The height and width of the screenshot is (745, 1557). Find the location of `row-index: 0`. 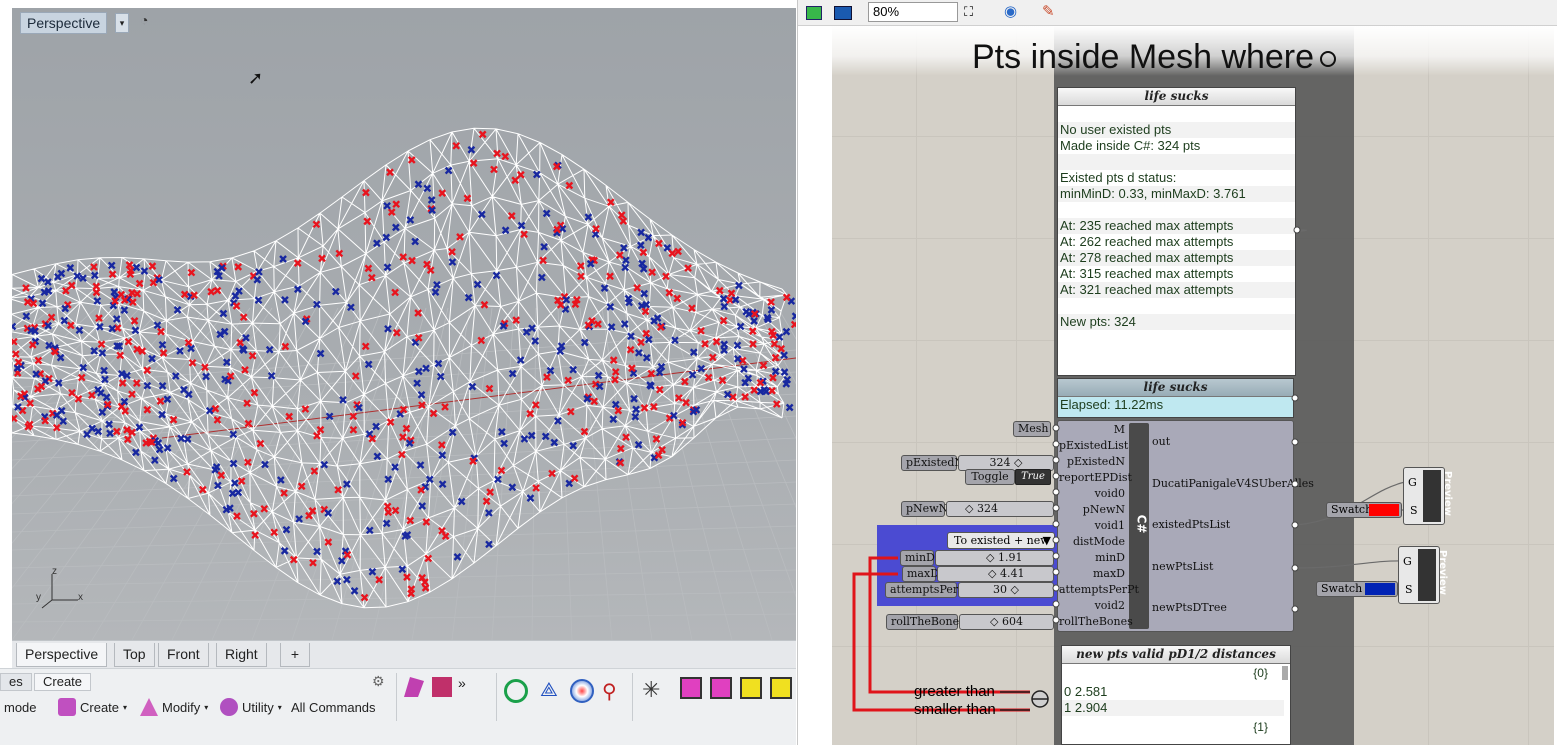

row-index: 0 is located at coordinates (1068, 691).